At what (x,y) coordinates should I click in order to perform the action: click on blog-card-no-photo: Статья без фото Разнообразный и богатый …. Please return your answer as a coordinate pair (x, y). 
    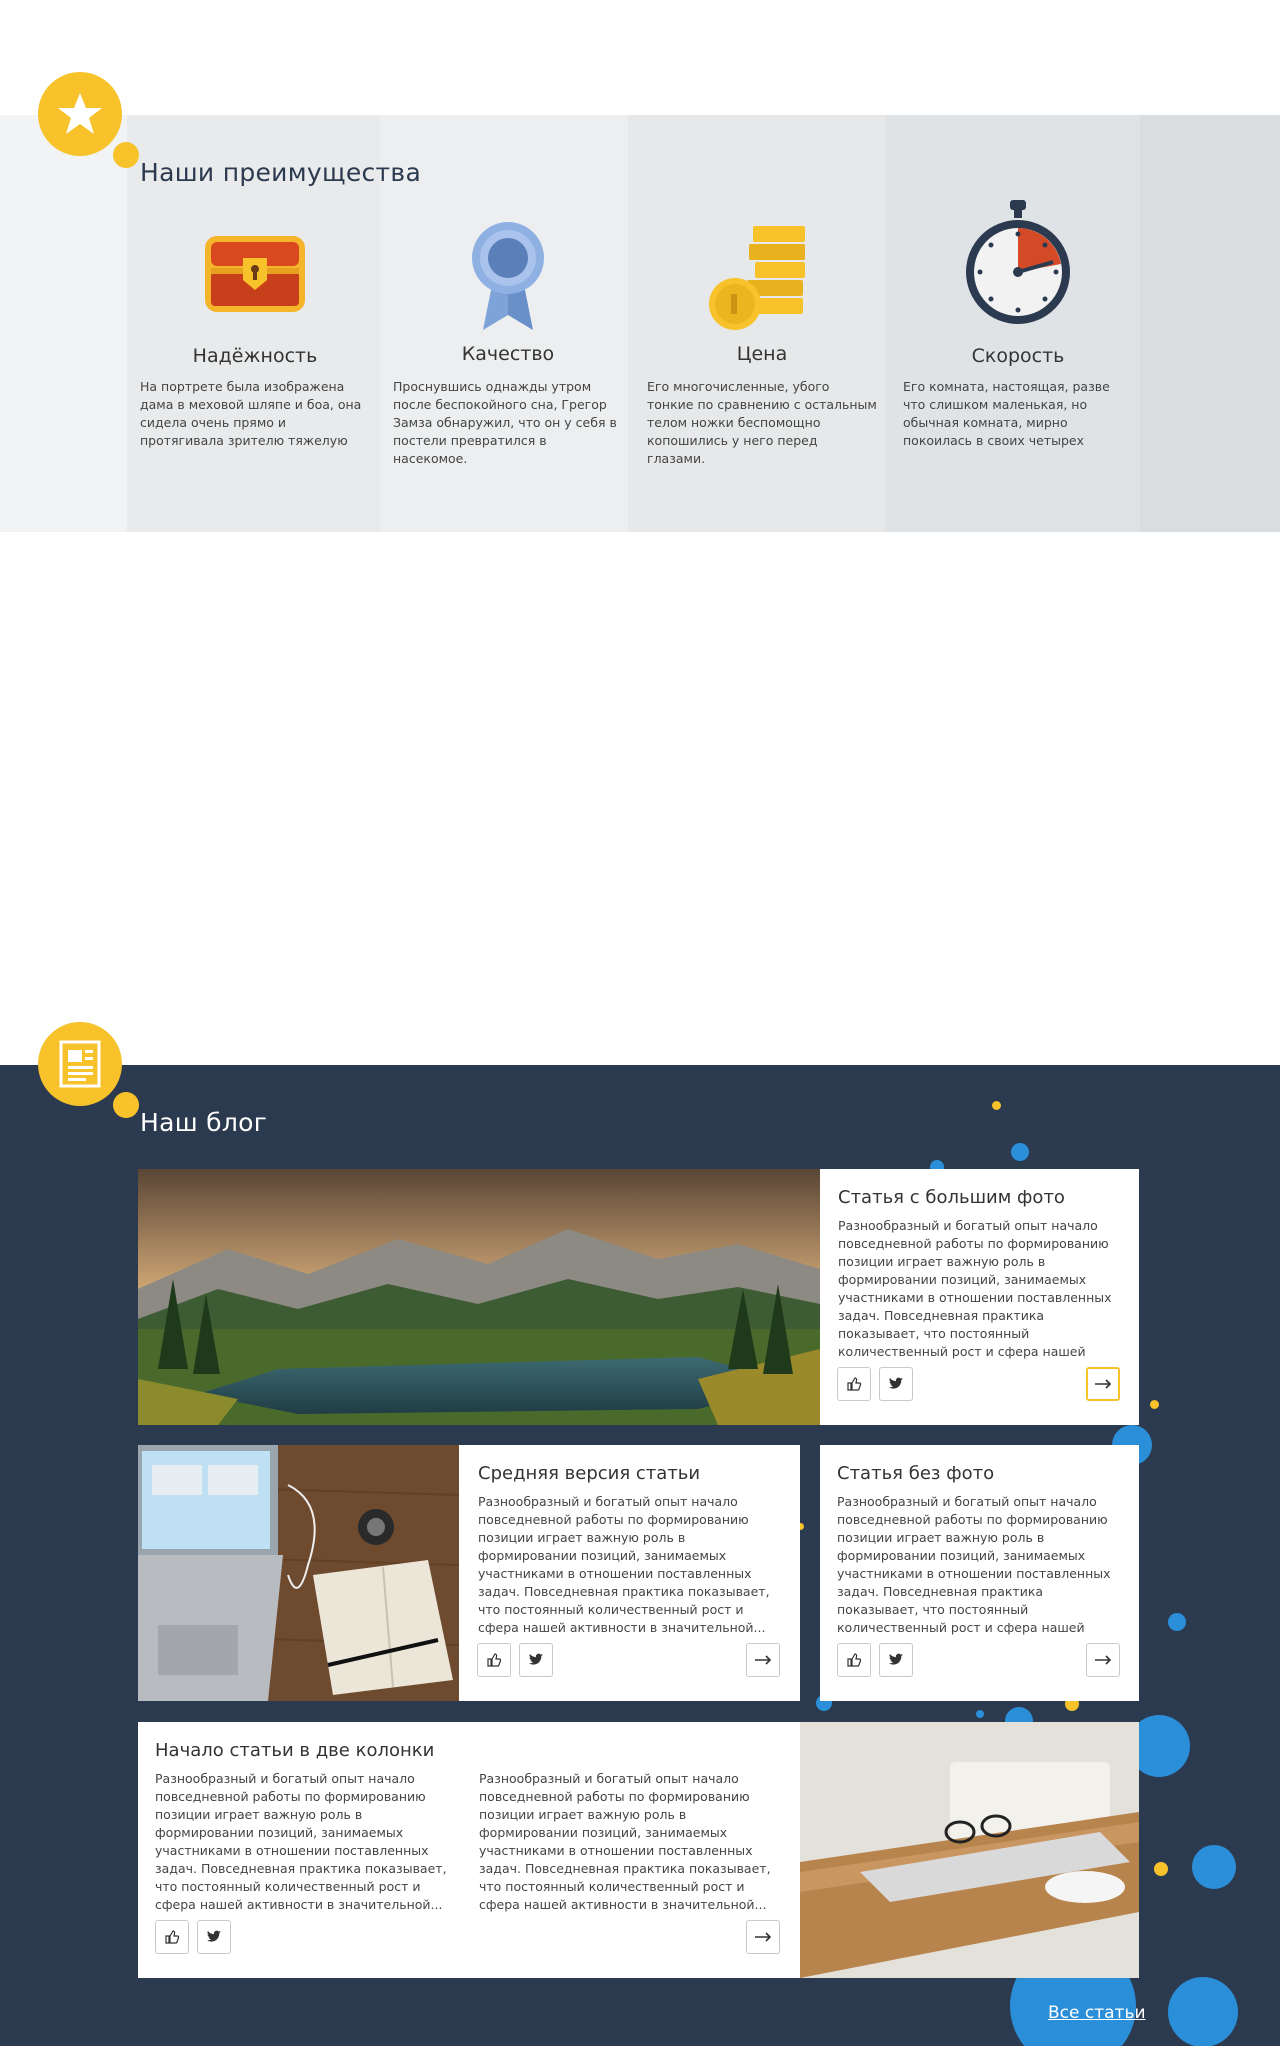
    Looking at the image, I should click on (979, 1573).